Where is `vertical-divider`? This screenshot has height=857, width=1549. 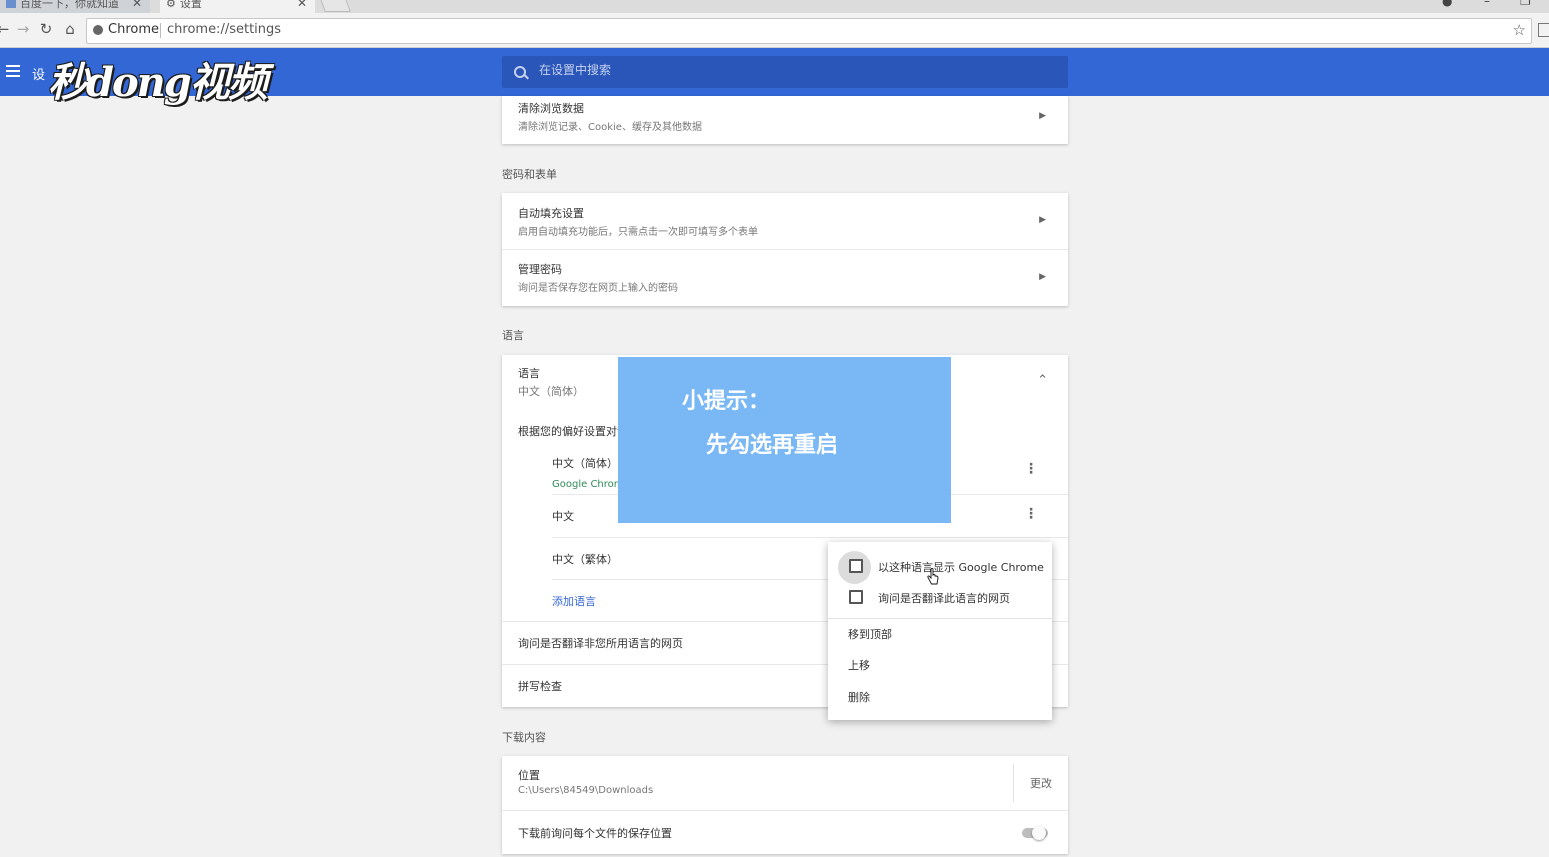
vertical-divider is located at coordinates (1013, 783).